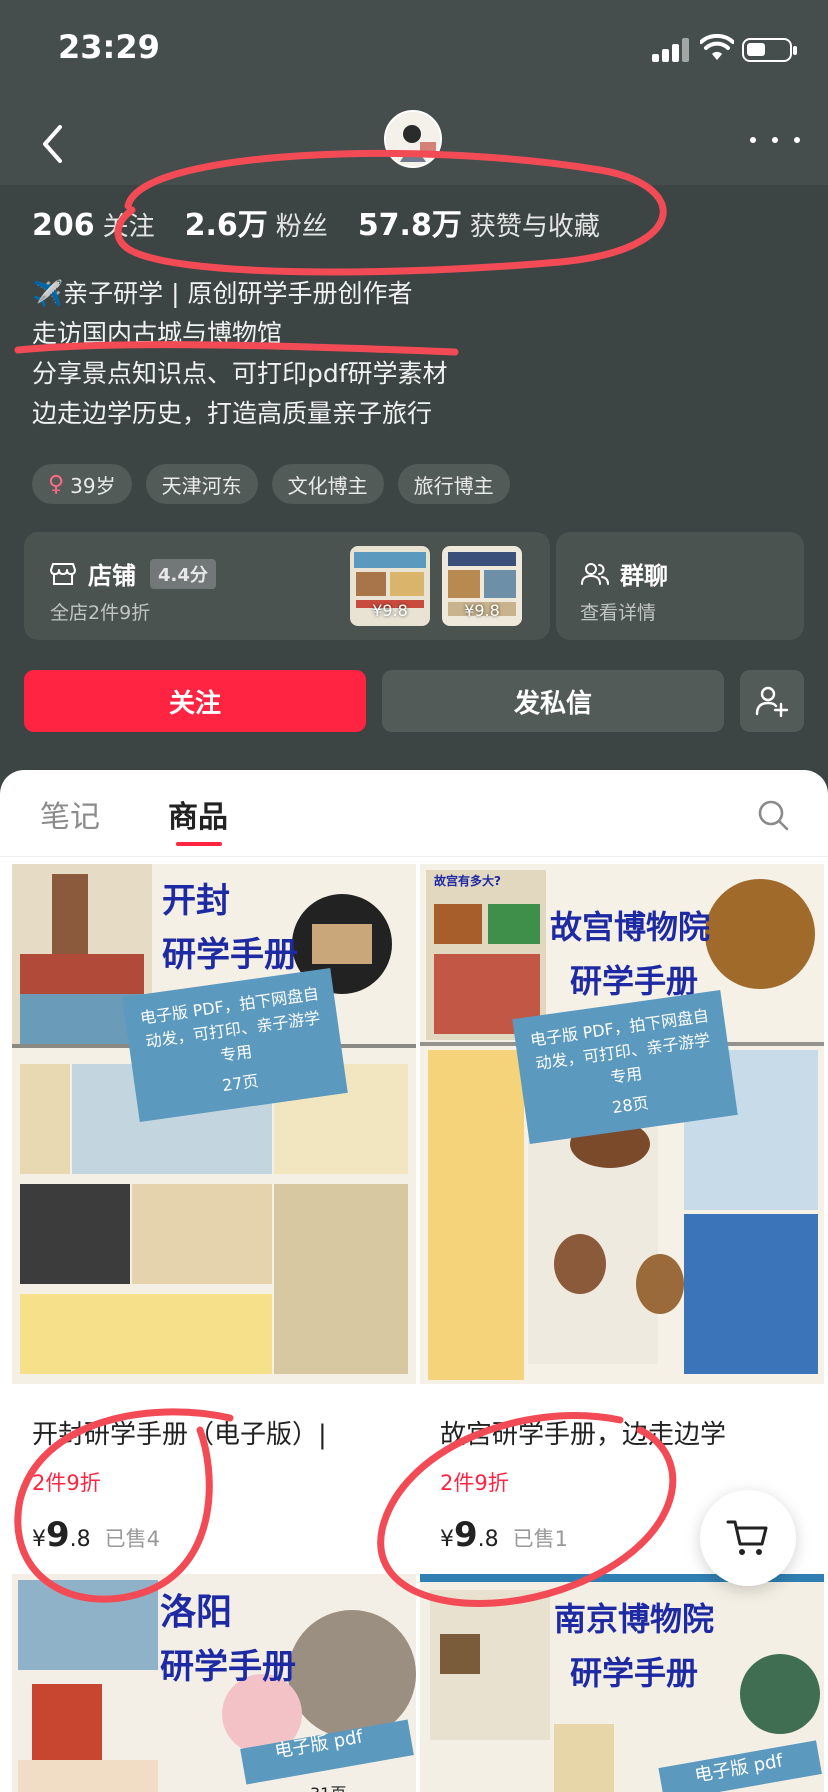 Image resolution: width=828 pixels, height=1792 pixels. I want to click on tab-products: 商品, so click(198, 814).